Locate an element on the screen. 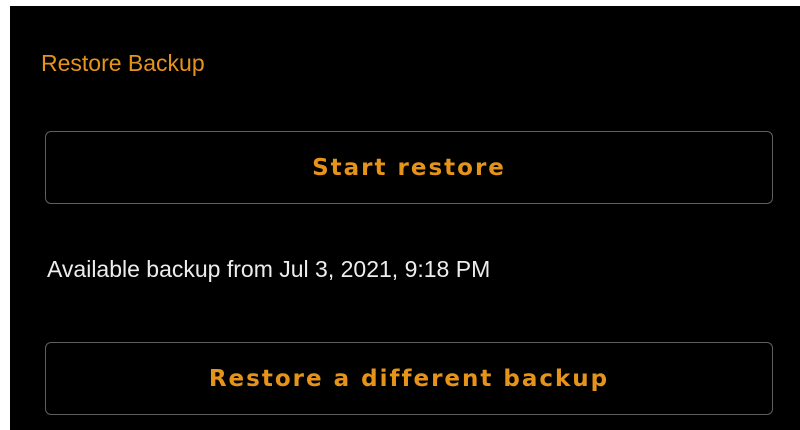  section-title: Restore Backup is located at coordinates (123, 63).